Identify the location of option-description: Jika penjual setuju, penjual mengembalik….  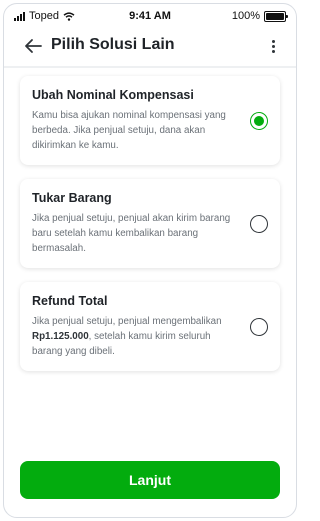
(134, 336).